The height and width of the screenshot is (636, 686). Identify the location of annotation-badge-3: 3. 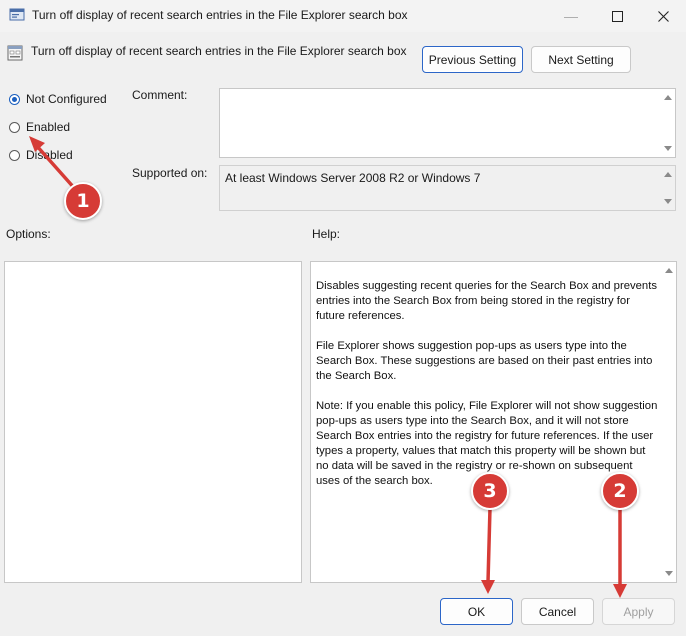
(490, 491).